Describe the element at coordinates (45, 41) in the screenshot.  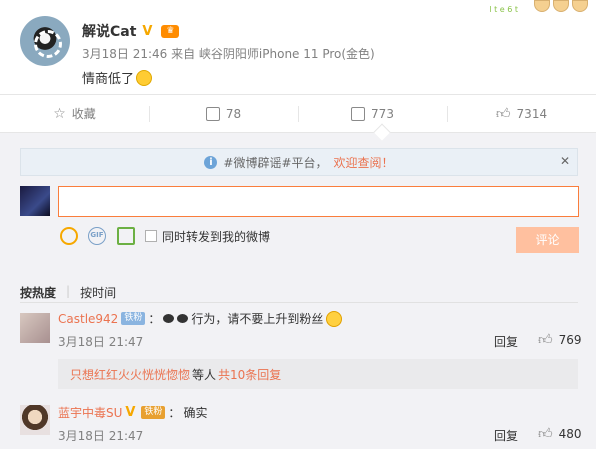
I see `author-avatar` at that location.